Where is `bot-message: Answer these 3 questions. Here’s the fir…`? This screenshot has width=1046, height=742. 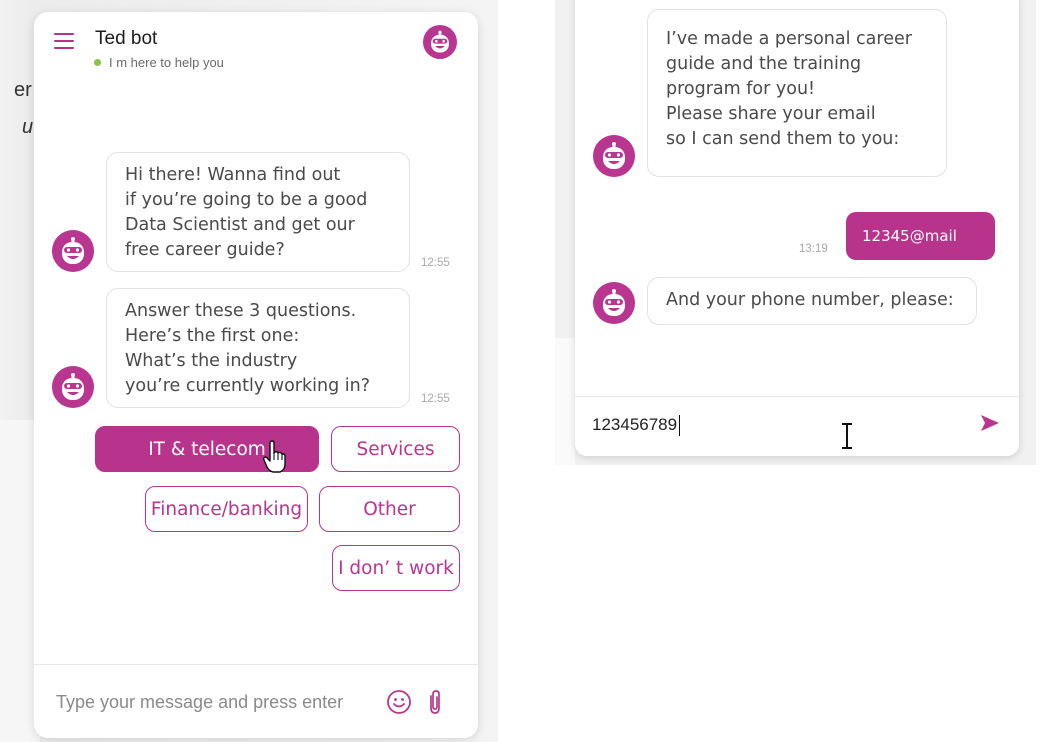 bot-message: Answer these 3 questions. Here’s the fir… is located at coordinates (258, 348).